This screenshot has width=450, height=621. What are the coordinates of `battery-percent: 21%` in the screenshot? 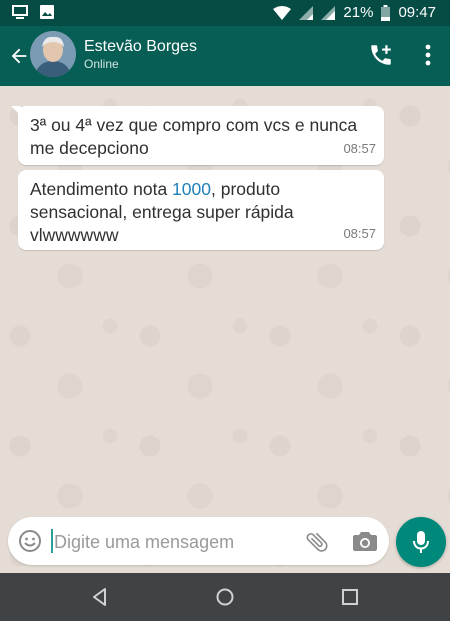 It's located at (358, 12).